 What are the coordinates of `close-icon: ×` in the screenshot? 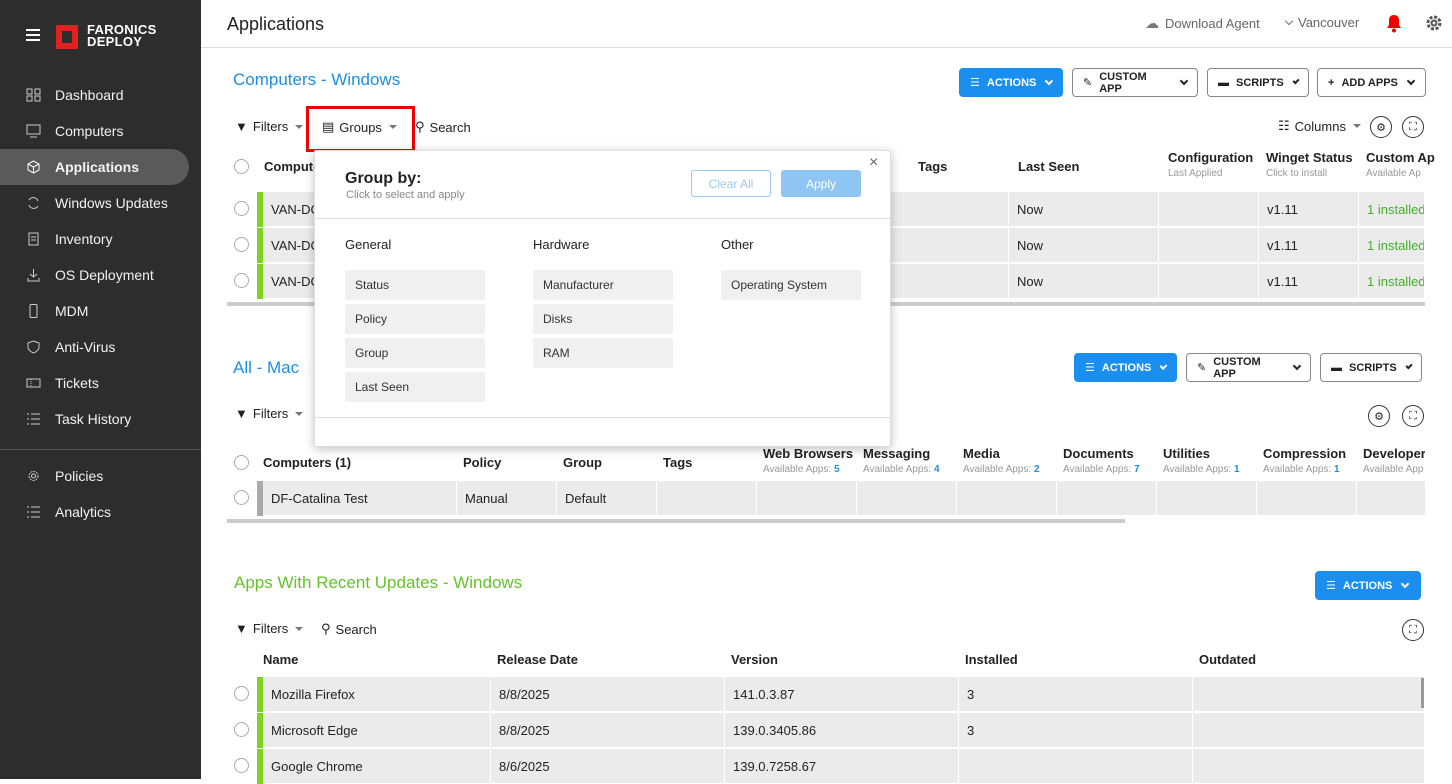 It's located at (873, 163).